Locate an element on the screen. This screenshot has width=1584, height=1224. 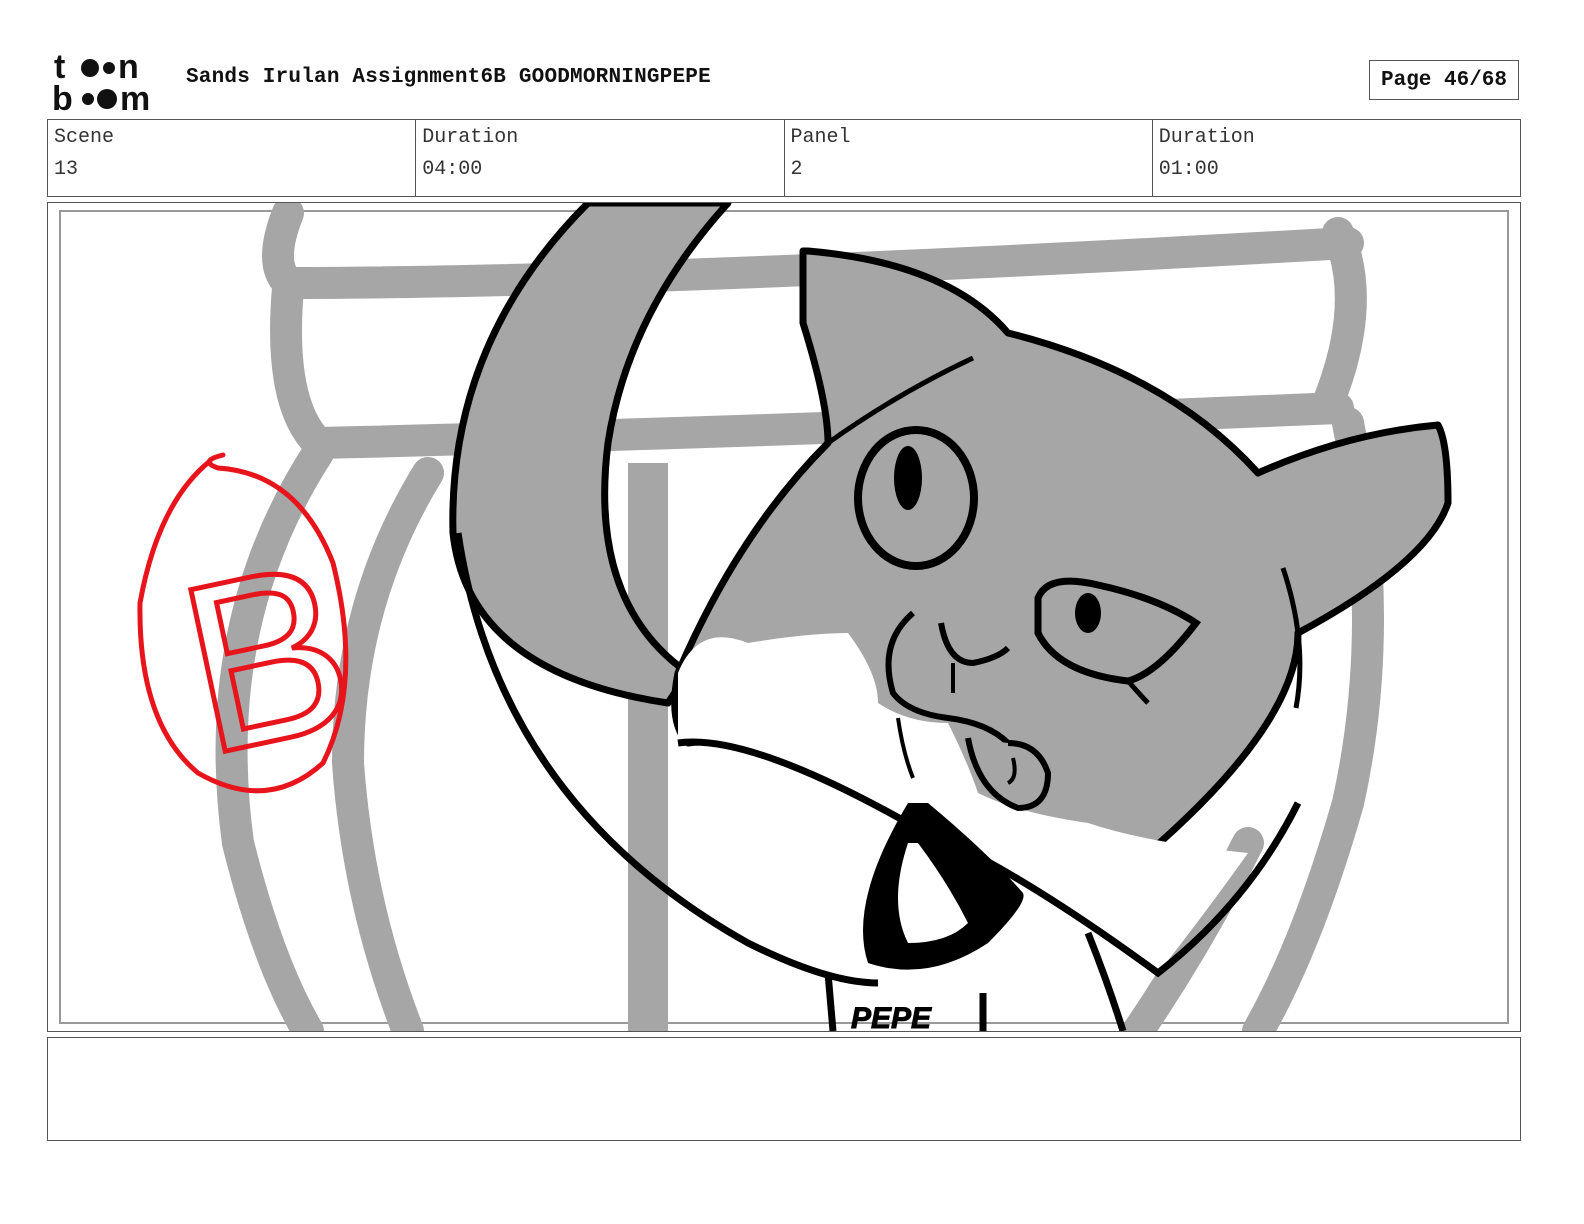
page-indicator: Page 46/68 is located at coordinates (1444, 80).